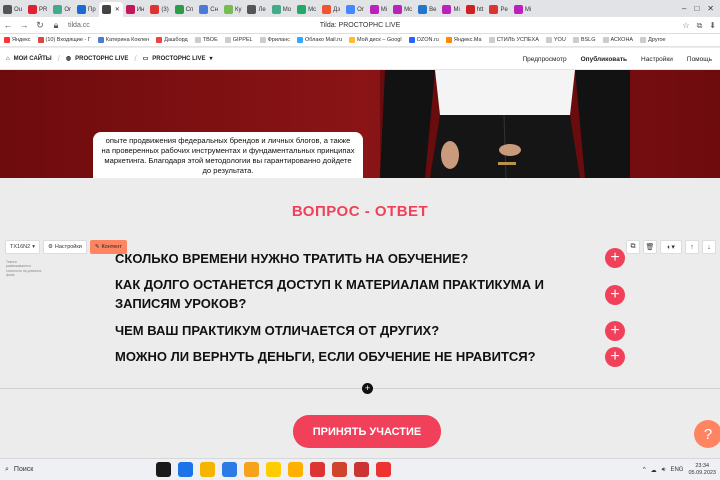  I want to click on reload-icon: ↻, so click(40, 25).